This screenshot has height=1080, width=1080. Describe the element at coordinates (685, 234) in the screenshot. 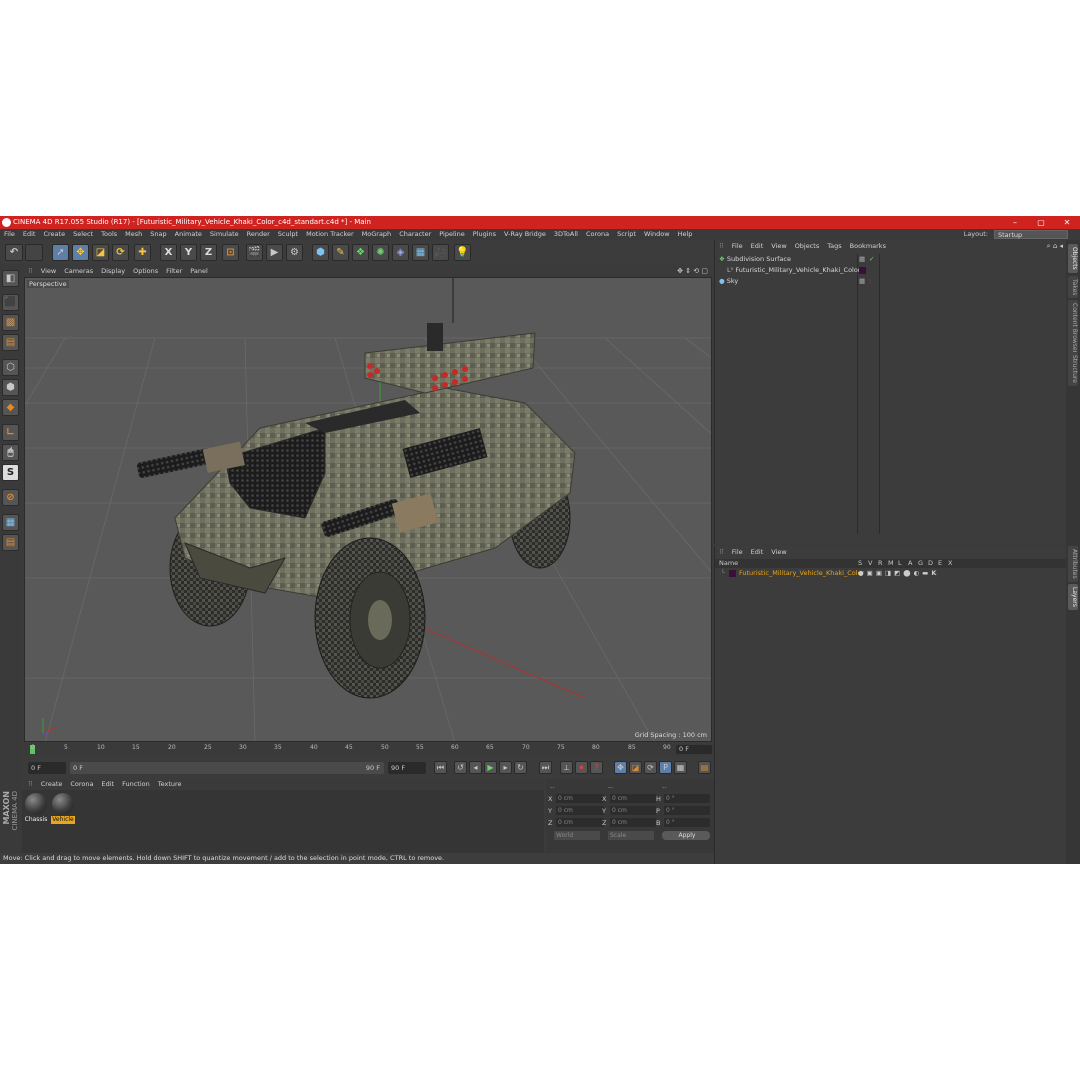

I see `menu-help: Help` at that location.